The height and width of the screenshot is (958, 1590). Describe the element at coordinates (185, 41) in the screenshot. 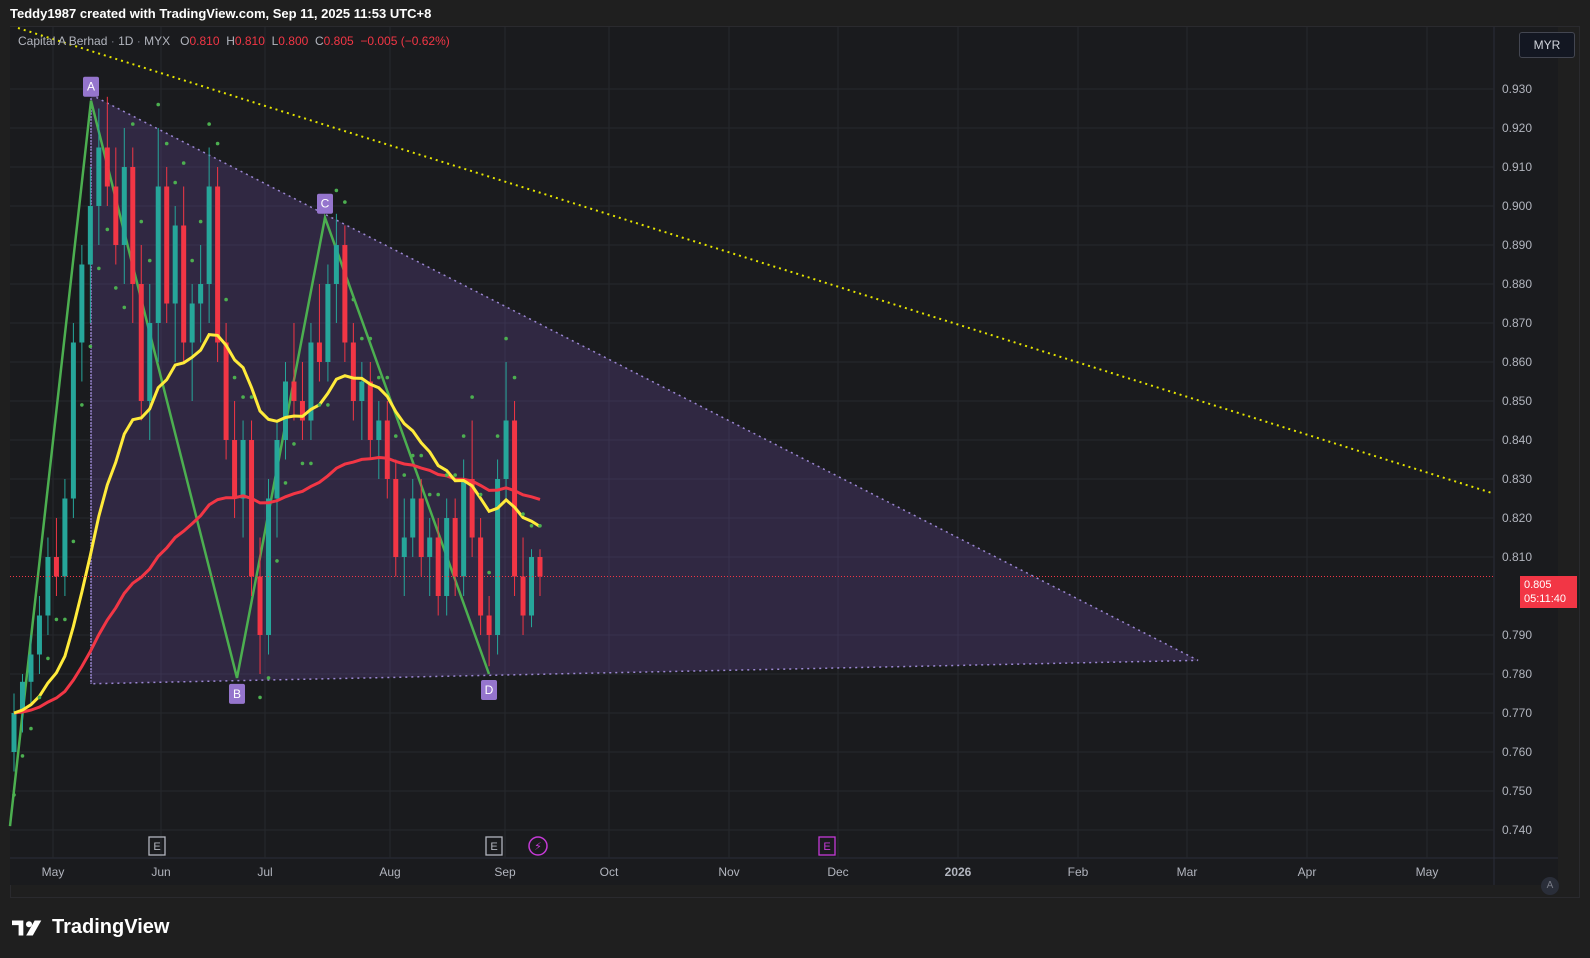

I see `open-label: O` at that location.